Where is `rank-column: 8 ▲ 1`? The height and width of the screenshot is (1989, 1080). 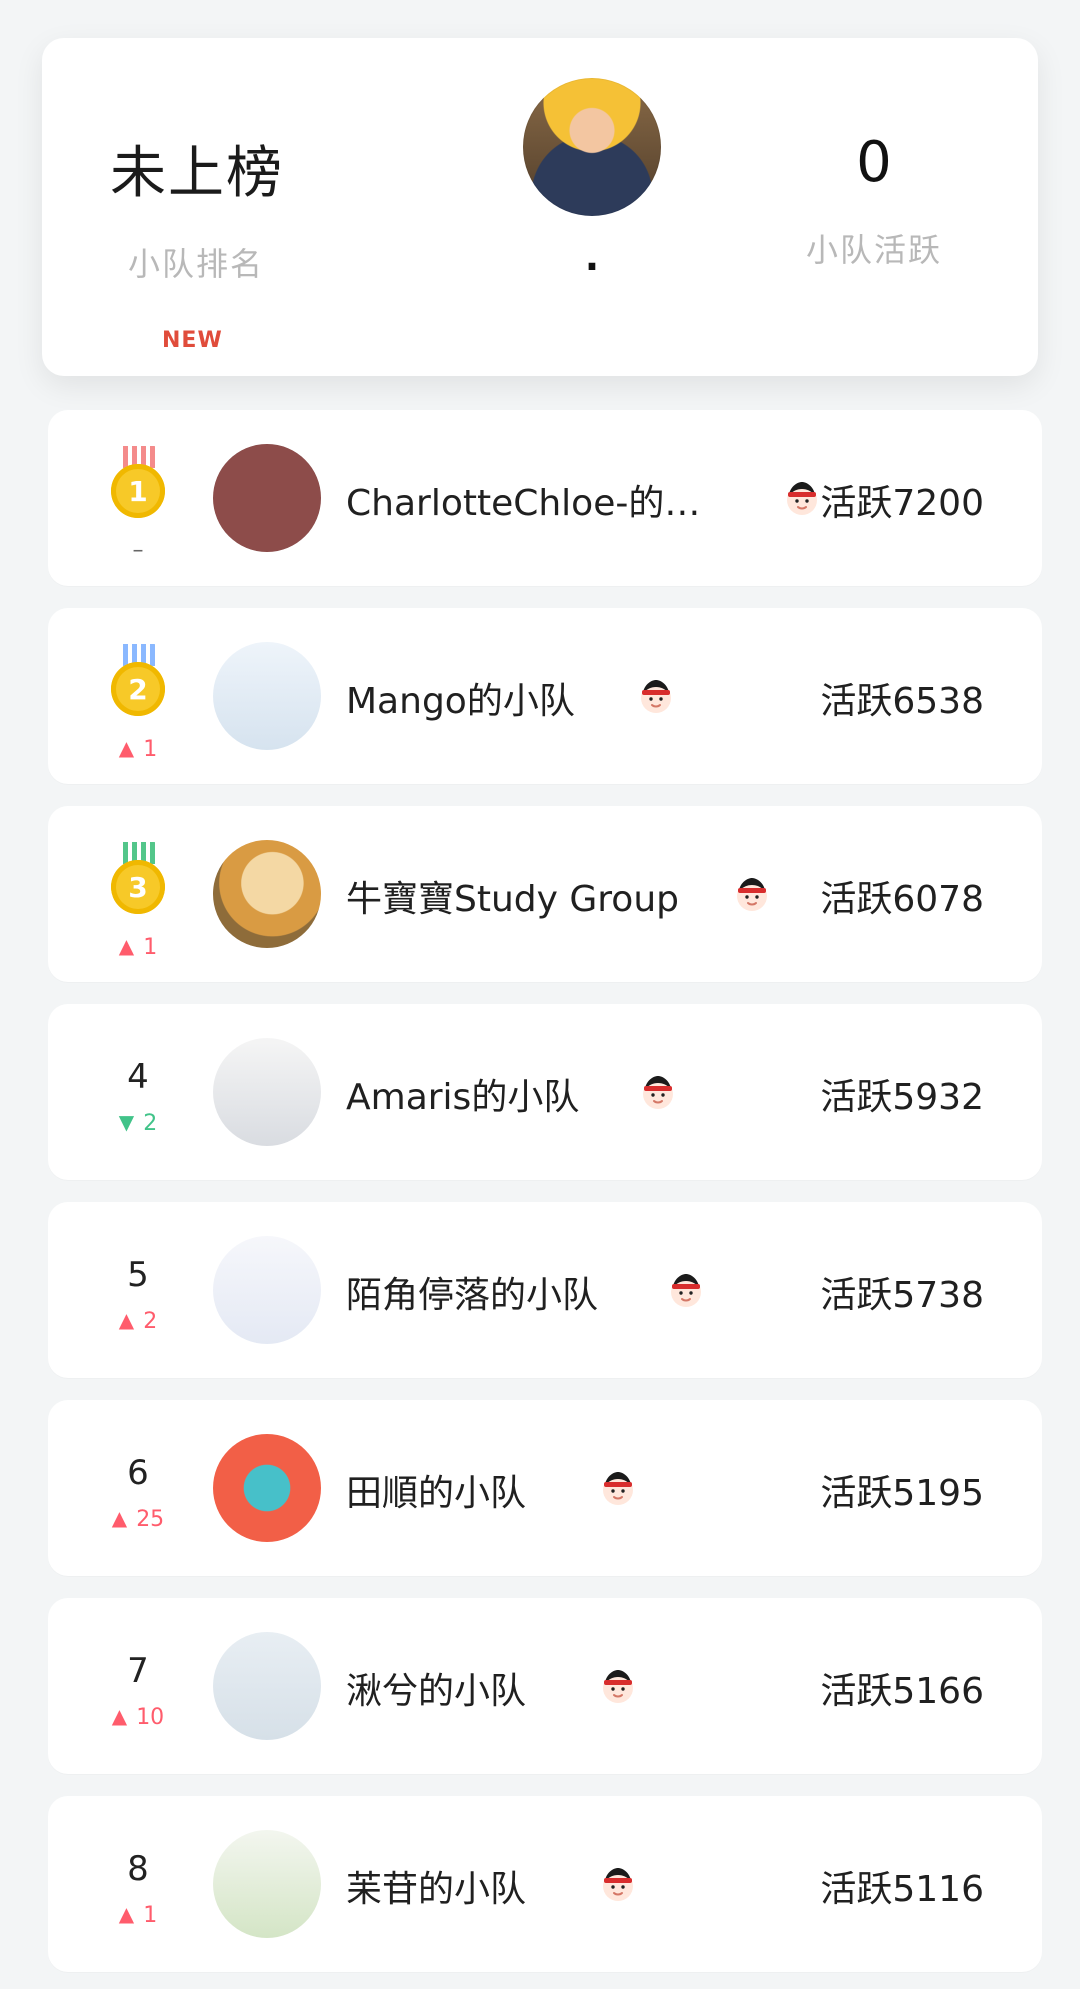
rank-column: 8 ▲ 1 is located at coordinates (138, 1879).